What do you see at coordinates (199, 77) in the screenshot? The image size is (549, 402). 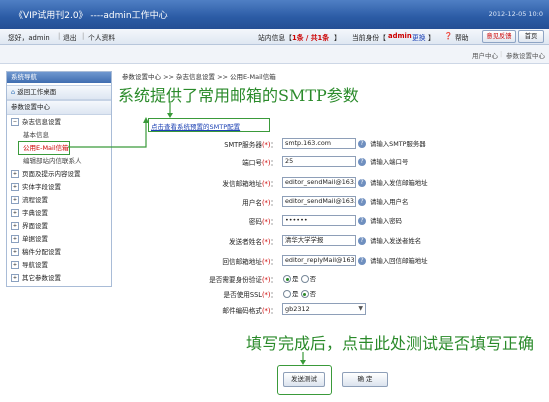 I see `breadcrumb: 参数设置中心 >> 杂志信息设置 >> 公用E-Mail信箱` at bounding box center [199, 77].